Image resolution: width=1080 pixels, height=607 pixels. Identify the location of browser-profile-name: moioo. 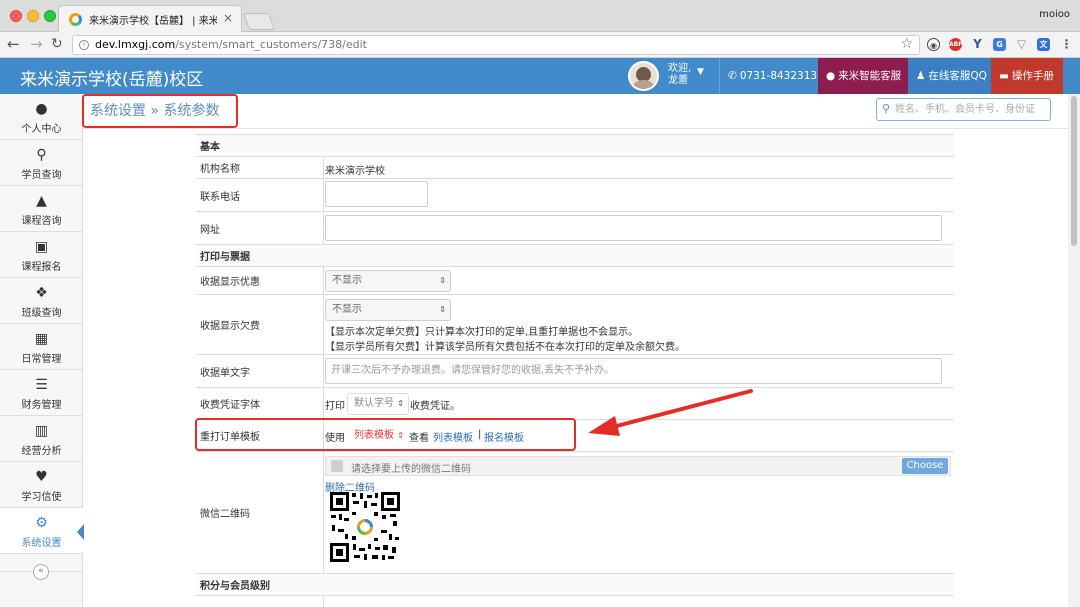
(1054, 14).